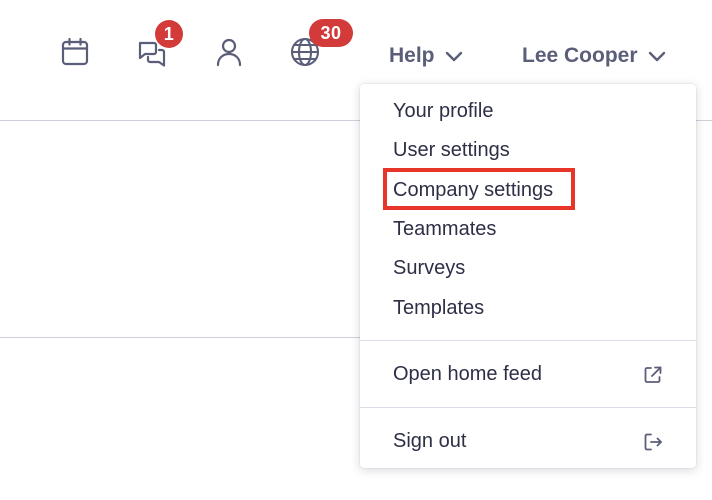 The image size is (712, 500). I want to click on messages-badge: 1, so click(169, 34).